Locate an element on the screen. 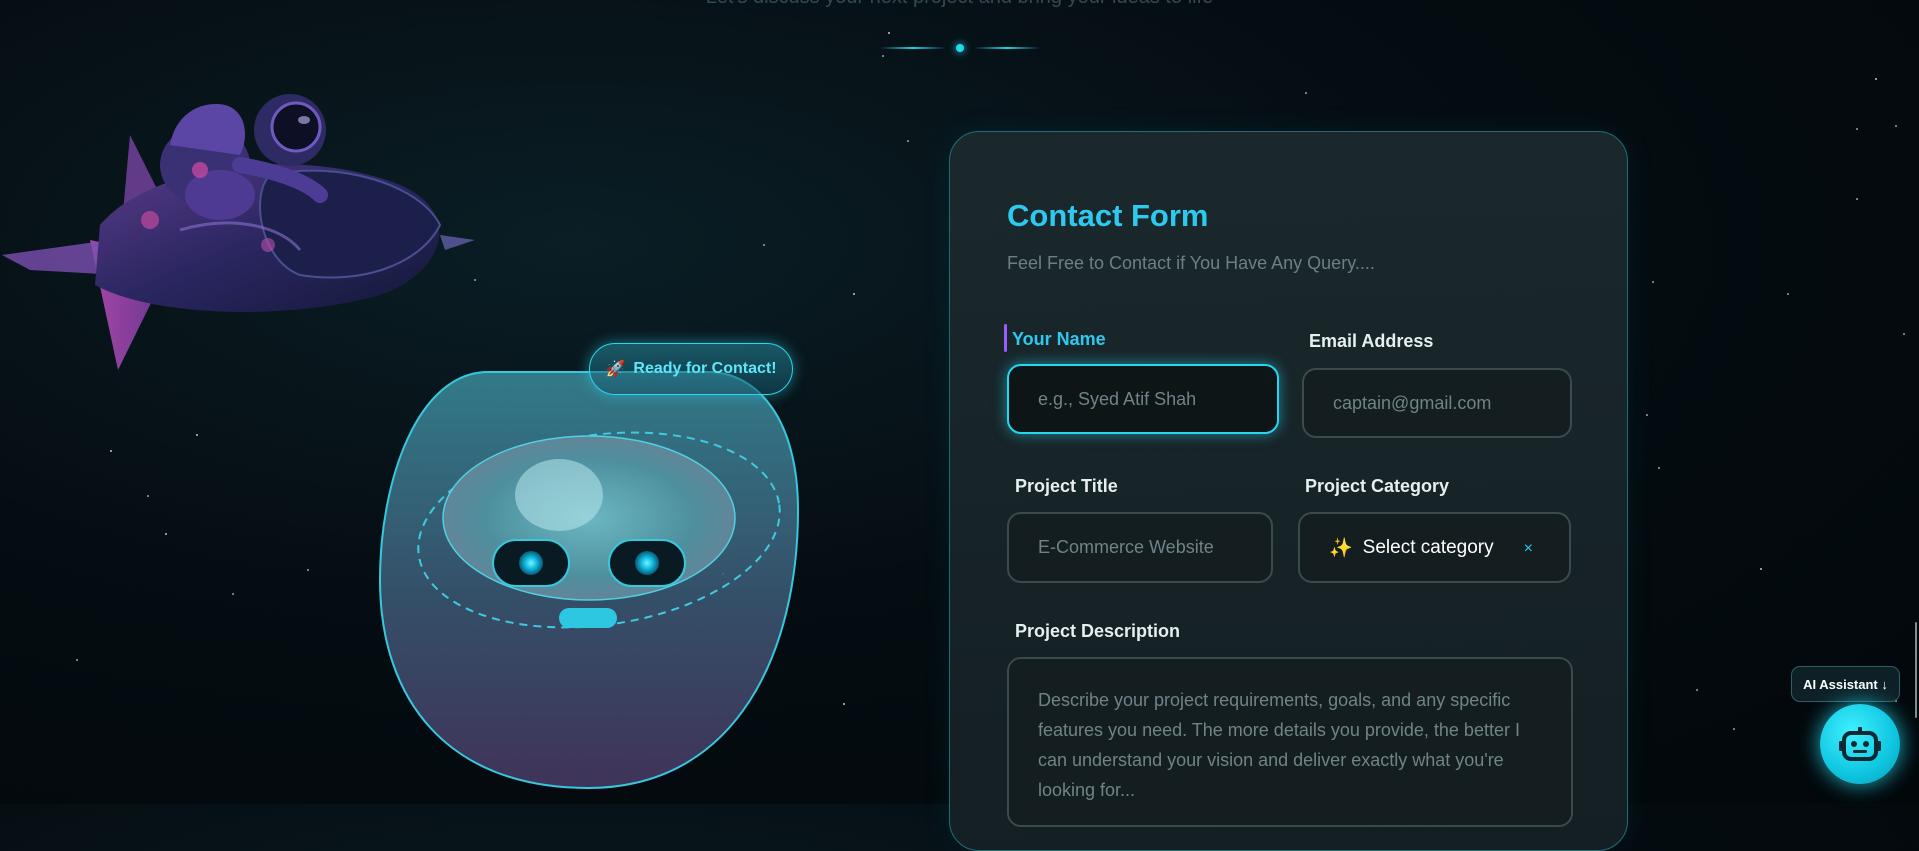 The height and width of the screenshot is (851, 1919). section-divider is located at coordinates (960, 48).